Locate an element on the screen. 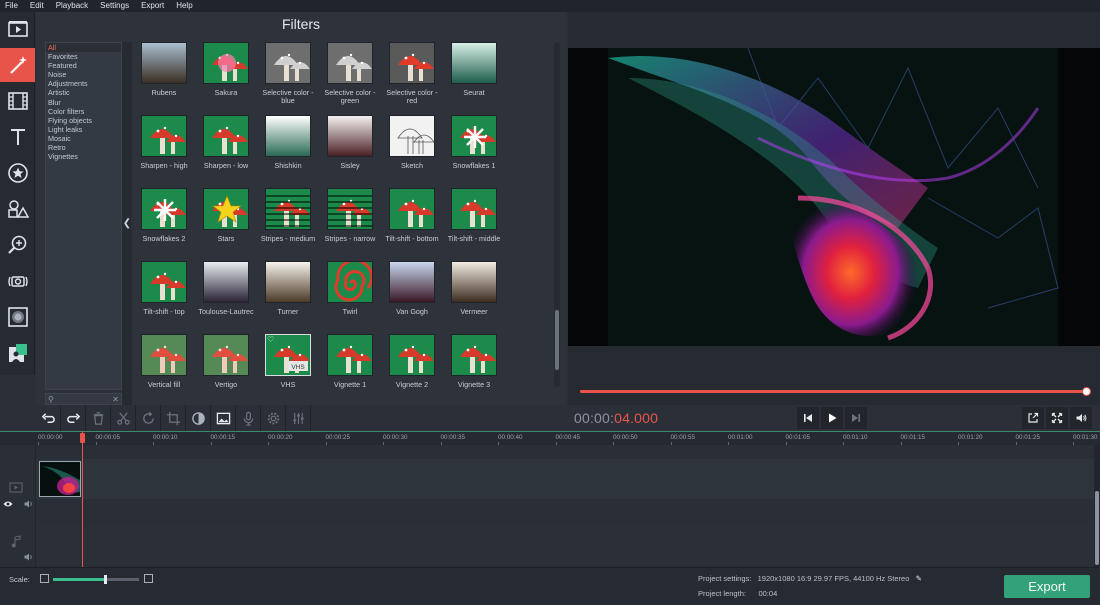  filter-tile: Sketch is located at coordinates (412, 142).